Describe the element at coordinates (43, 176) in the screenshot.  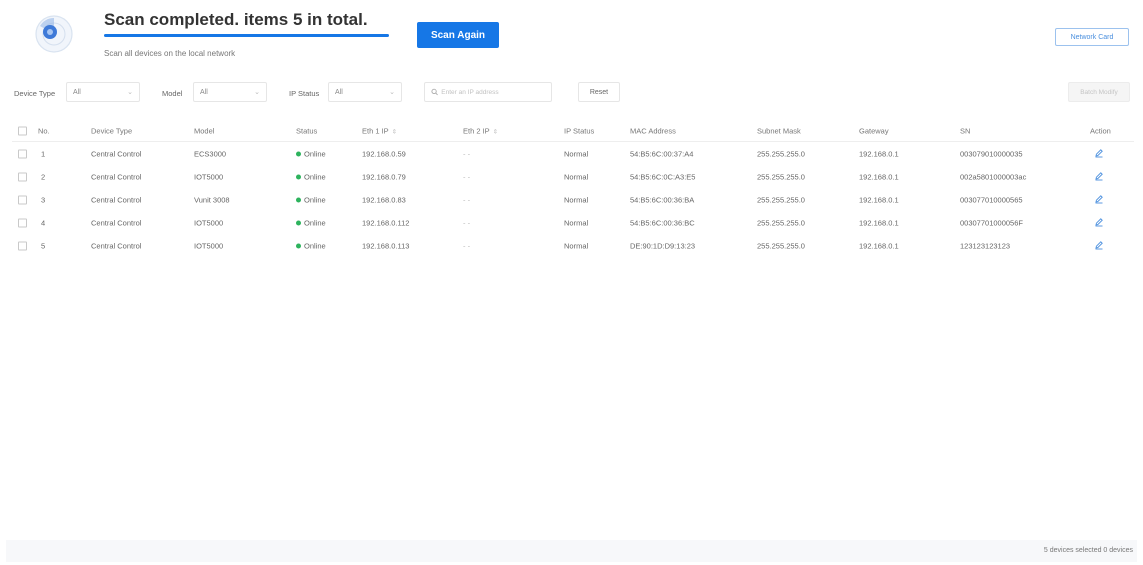
I see `row-number: 2` at that location.